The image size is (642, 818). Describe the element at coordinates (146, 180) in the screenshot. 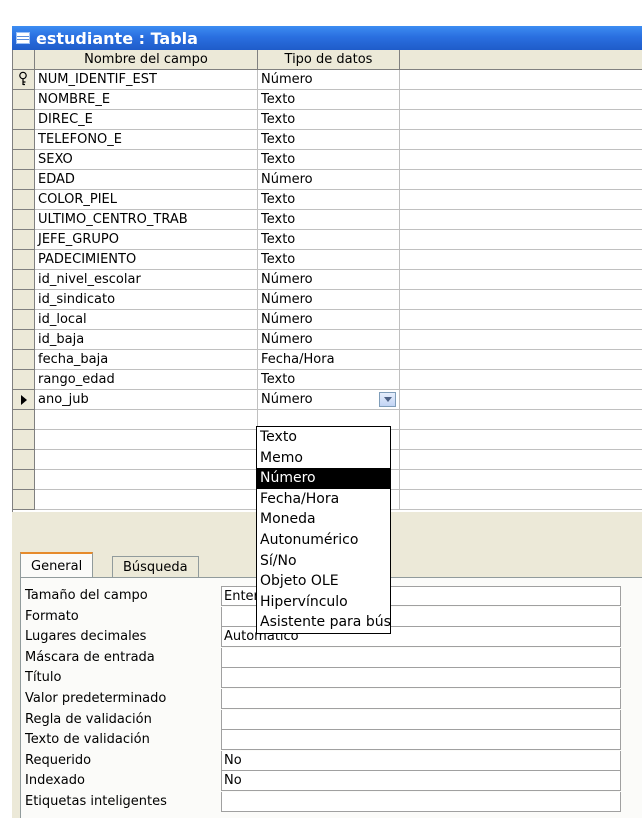

I see `field-name-cell: EDAD` at that location.